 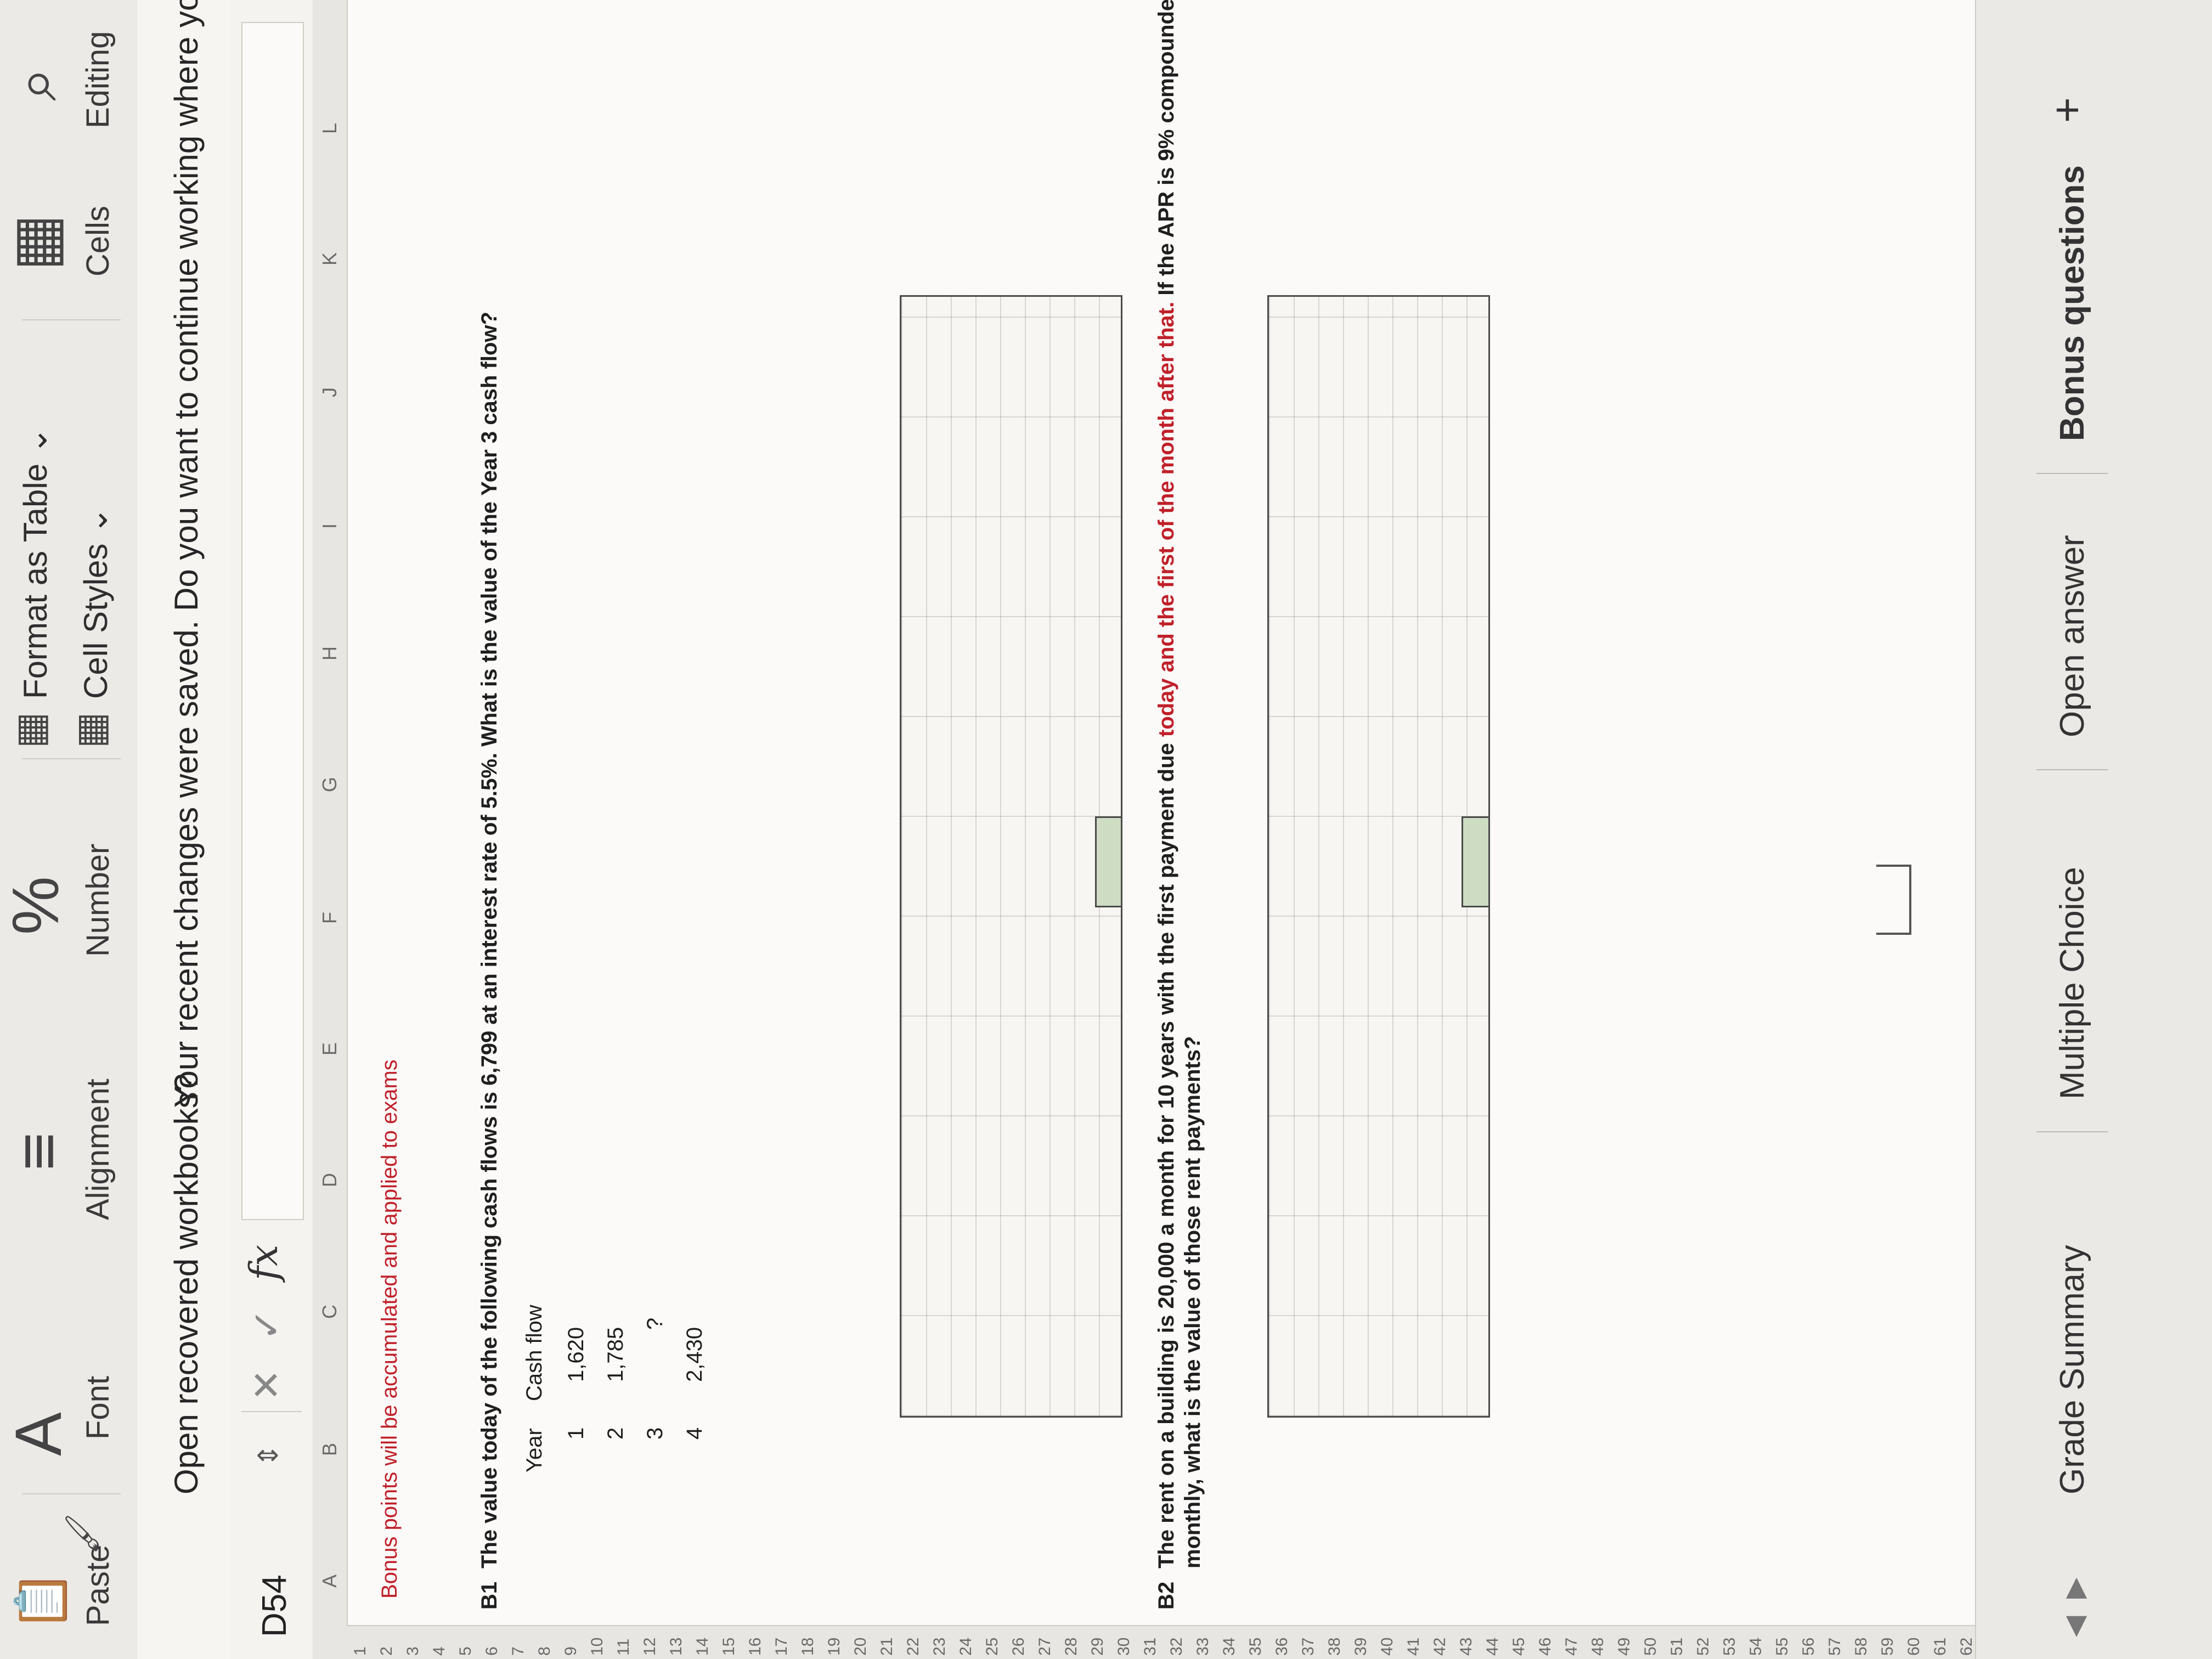 I want to click on fx-icon: fx, so click(x=263, y=1262).